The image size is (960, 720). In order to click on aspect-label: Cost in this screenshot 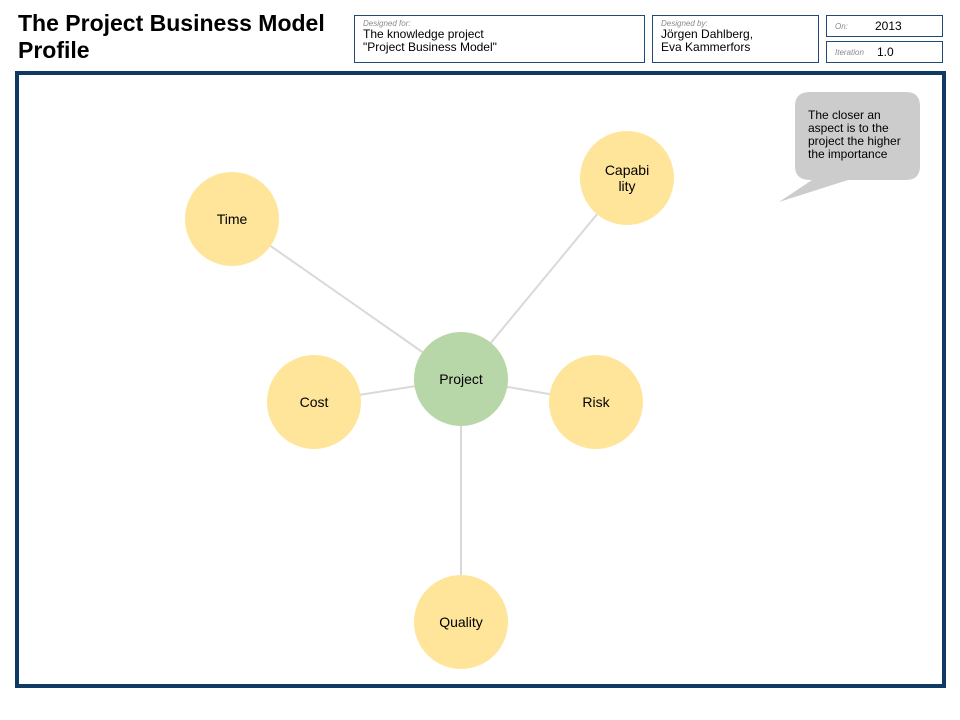, I will do `click(314, 402)`.